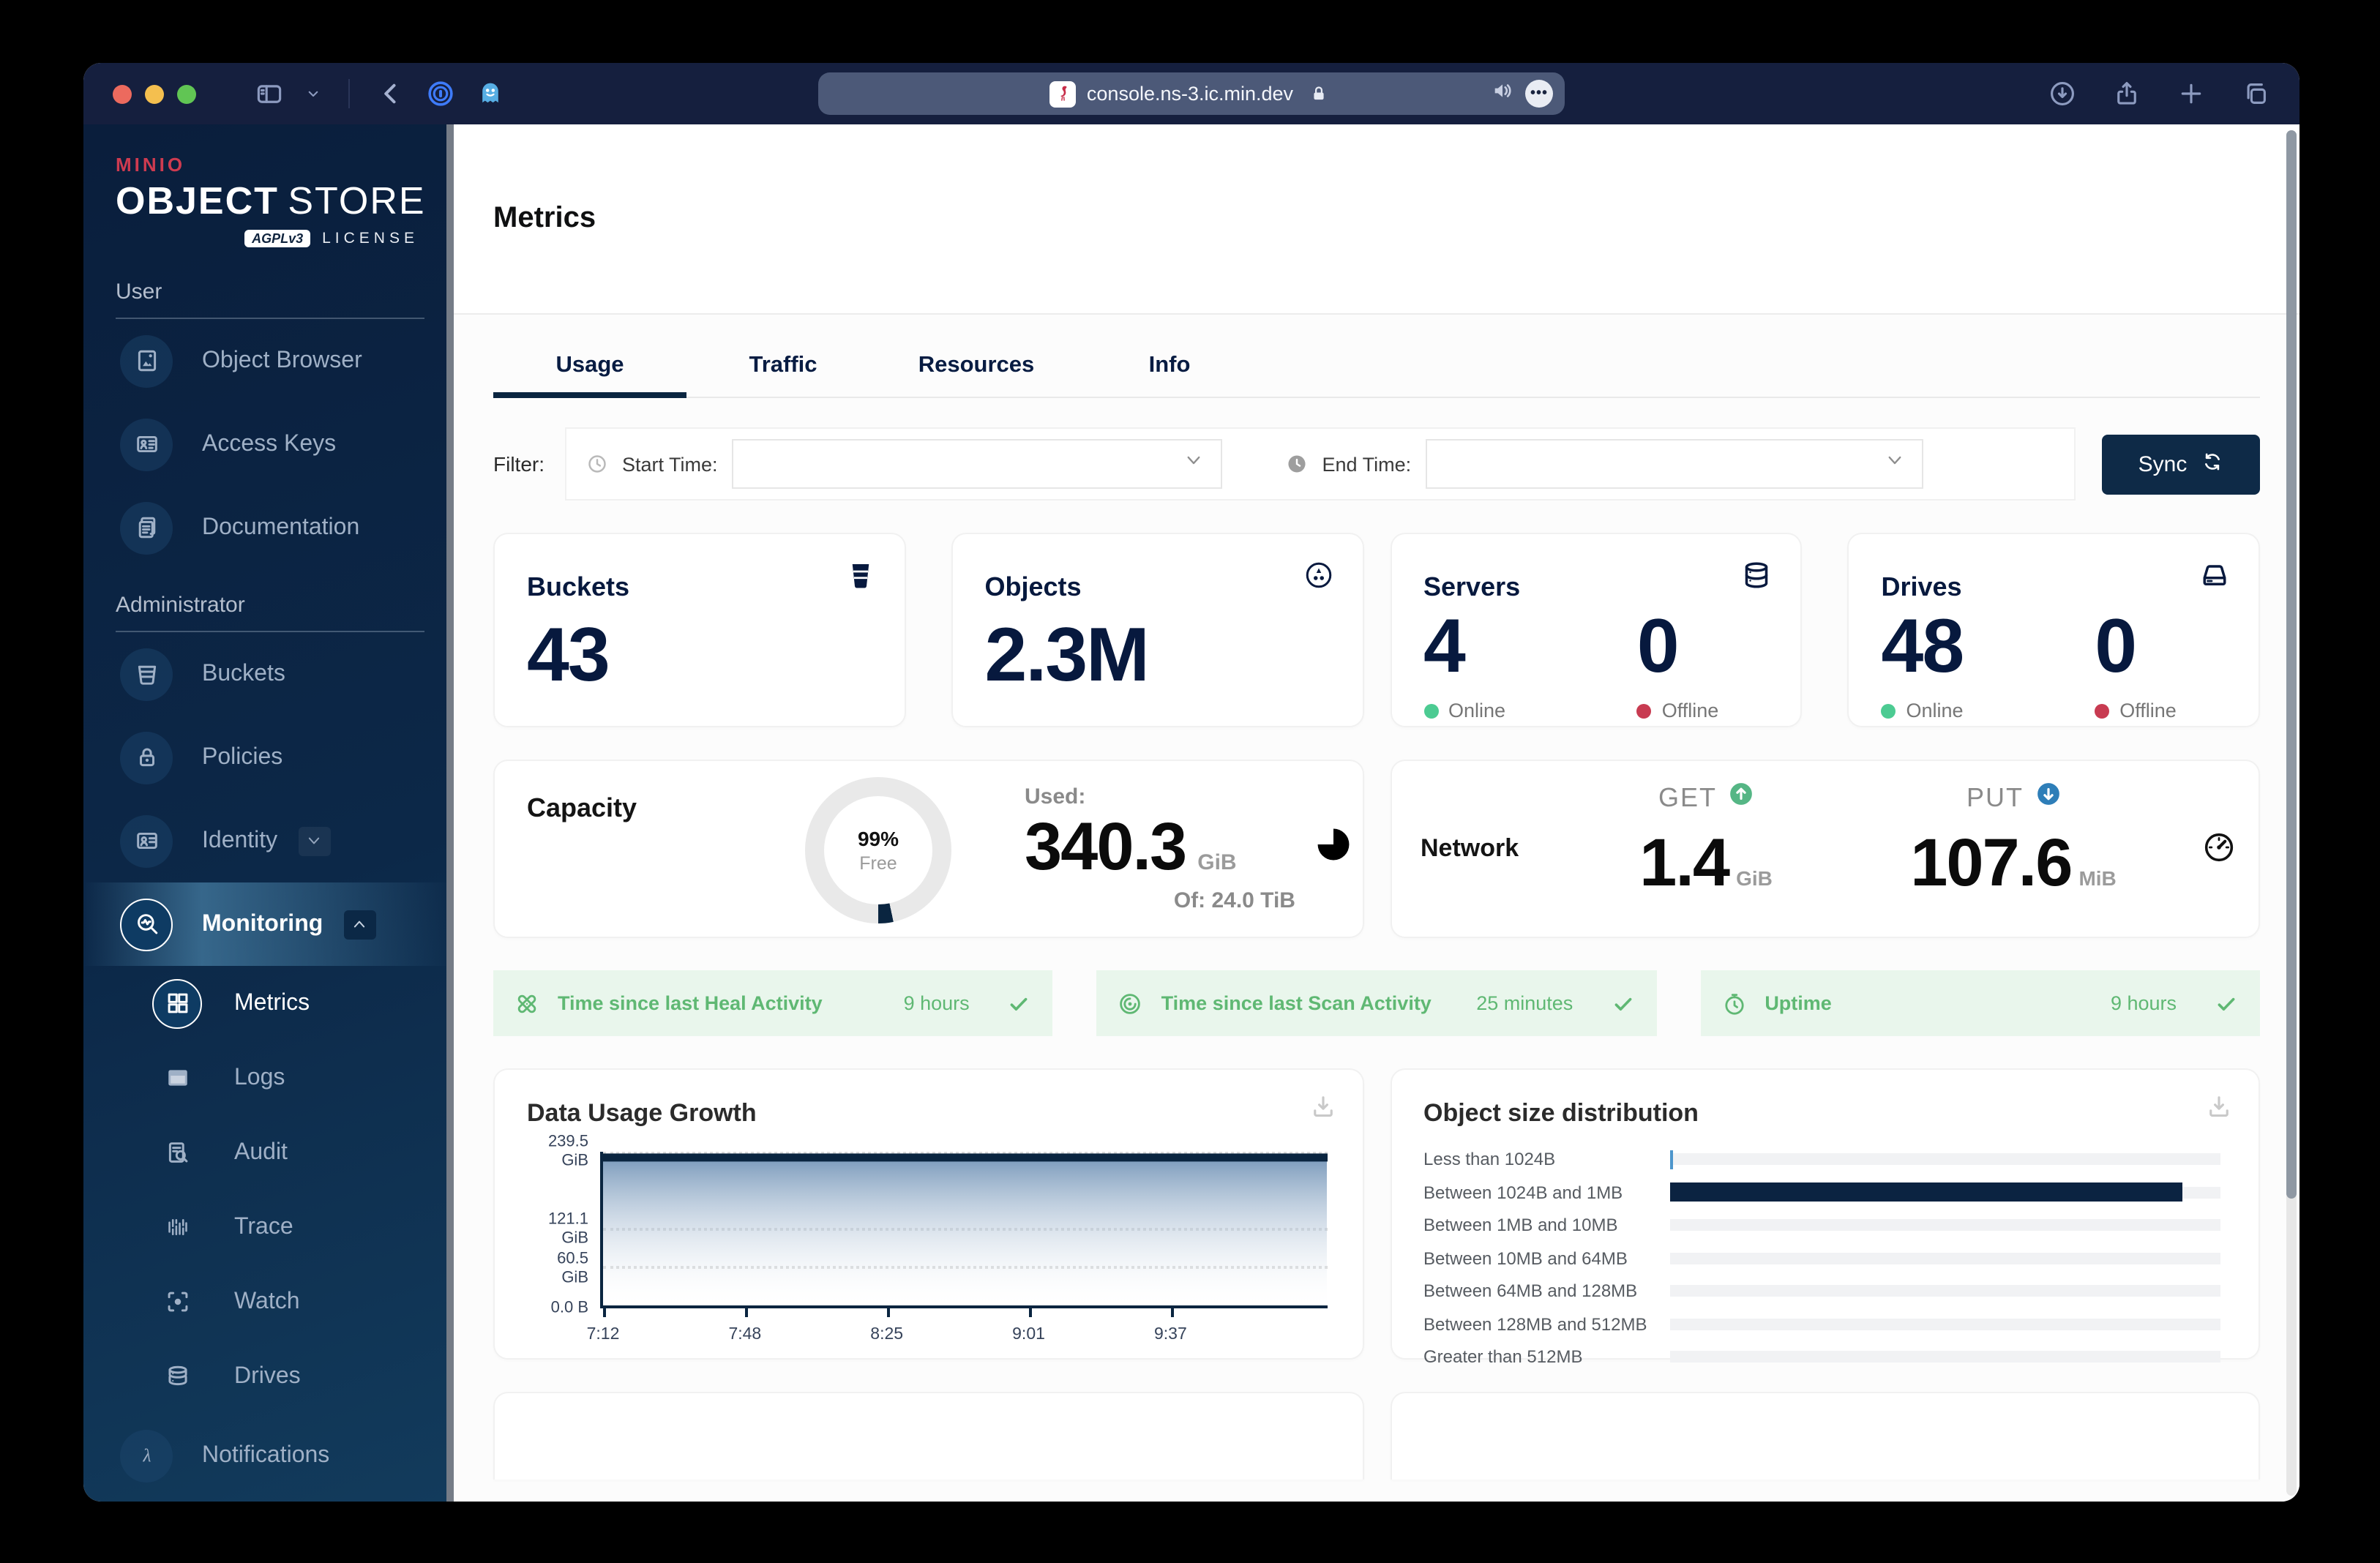 The image size is (2380, 1563). I want to click on distribution-row: Between 128MB and 512MB, so click(1821, 1324).